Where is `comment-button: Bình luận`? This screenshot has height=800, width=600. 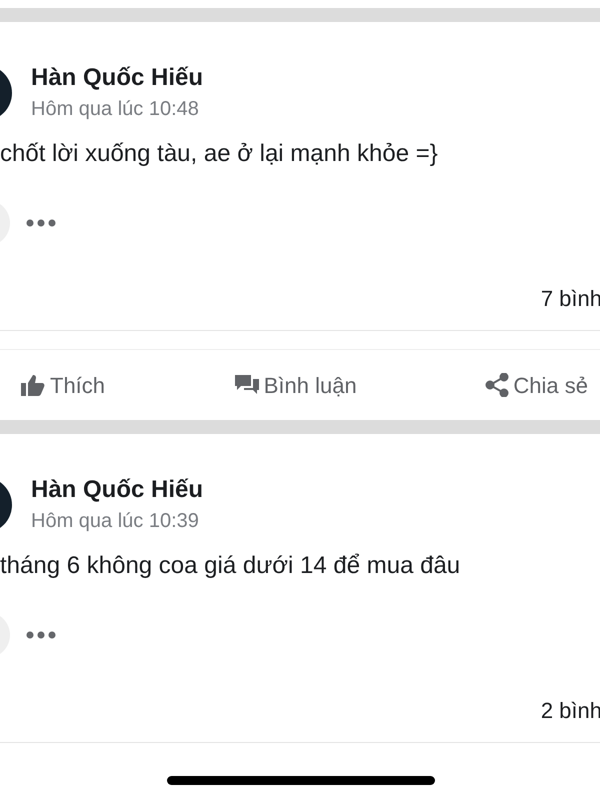
comment-button: Bình luận is located at coordinates (295, 385).